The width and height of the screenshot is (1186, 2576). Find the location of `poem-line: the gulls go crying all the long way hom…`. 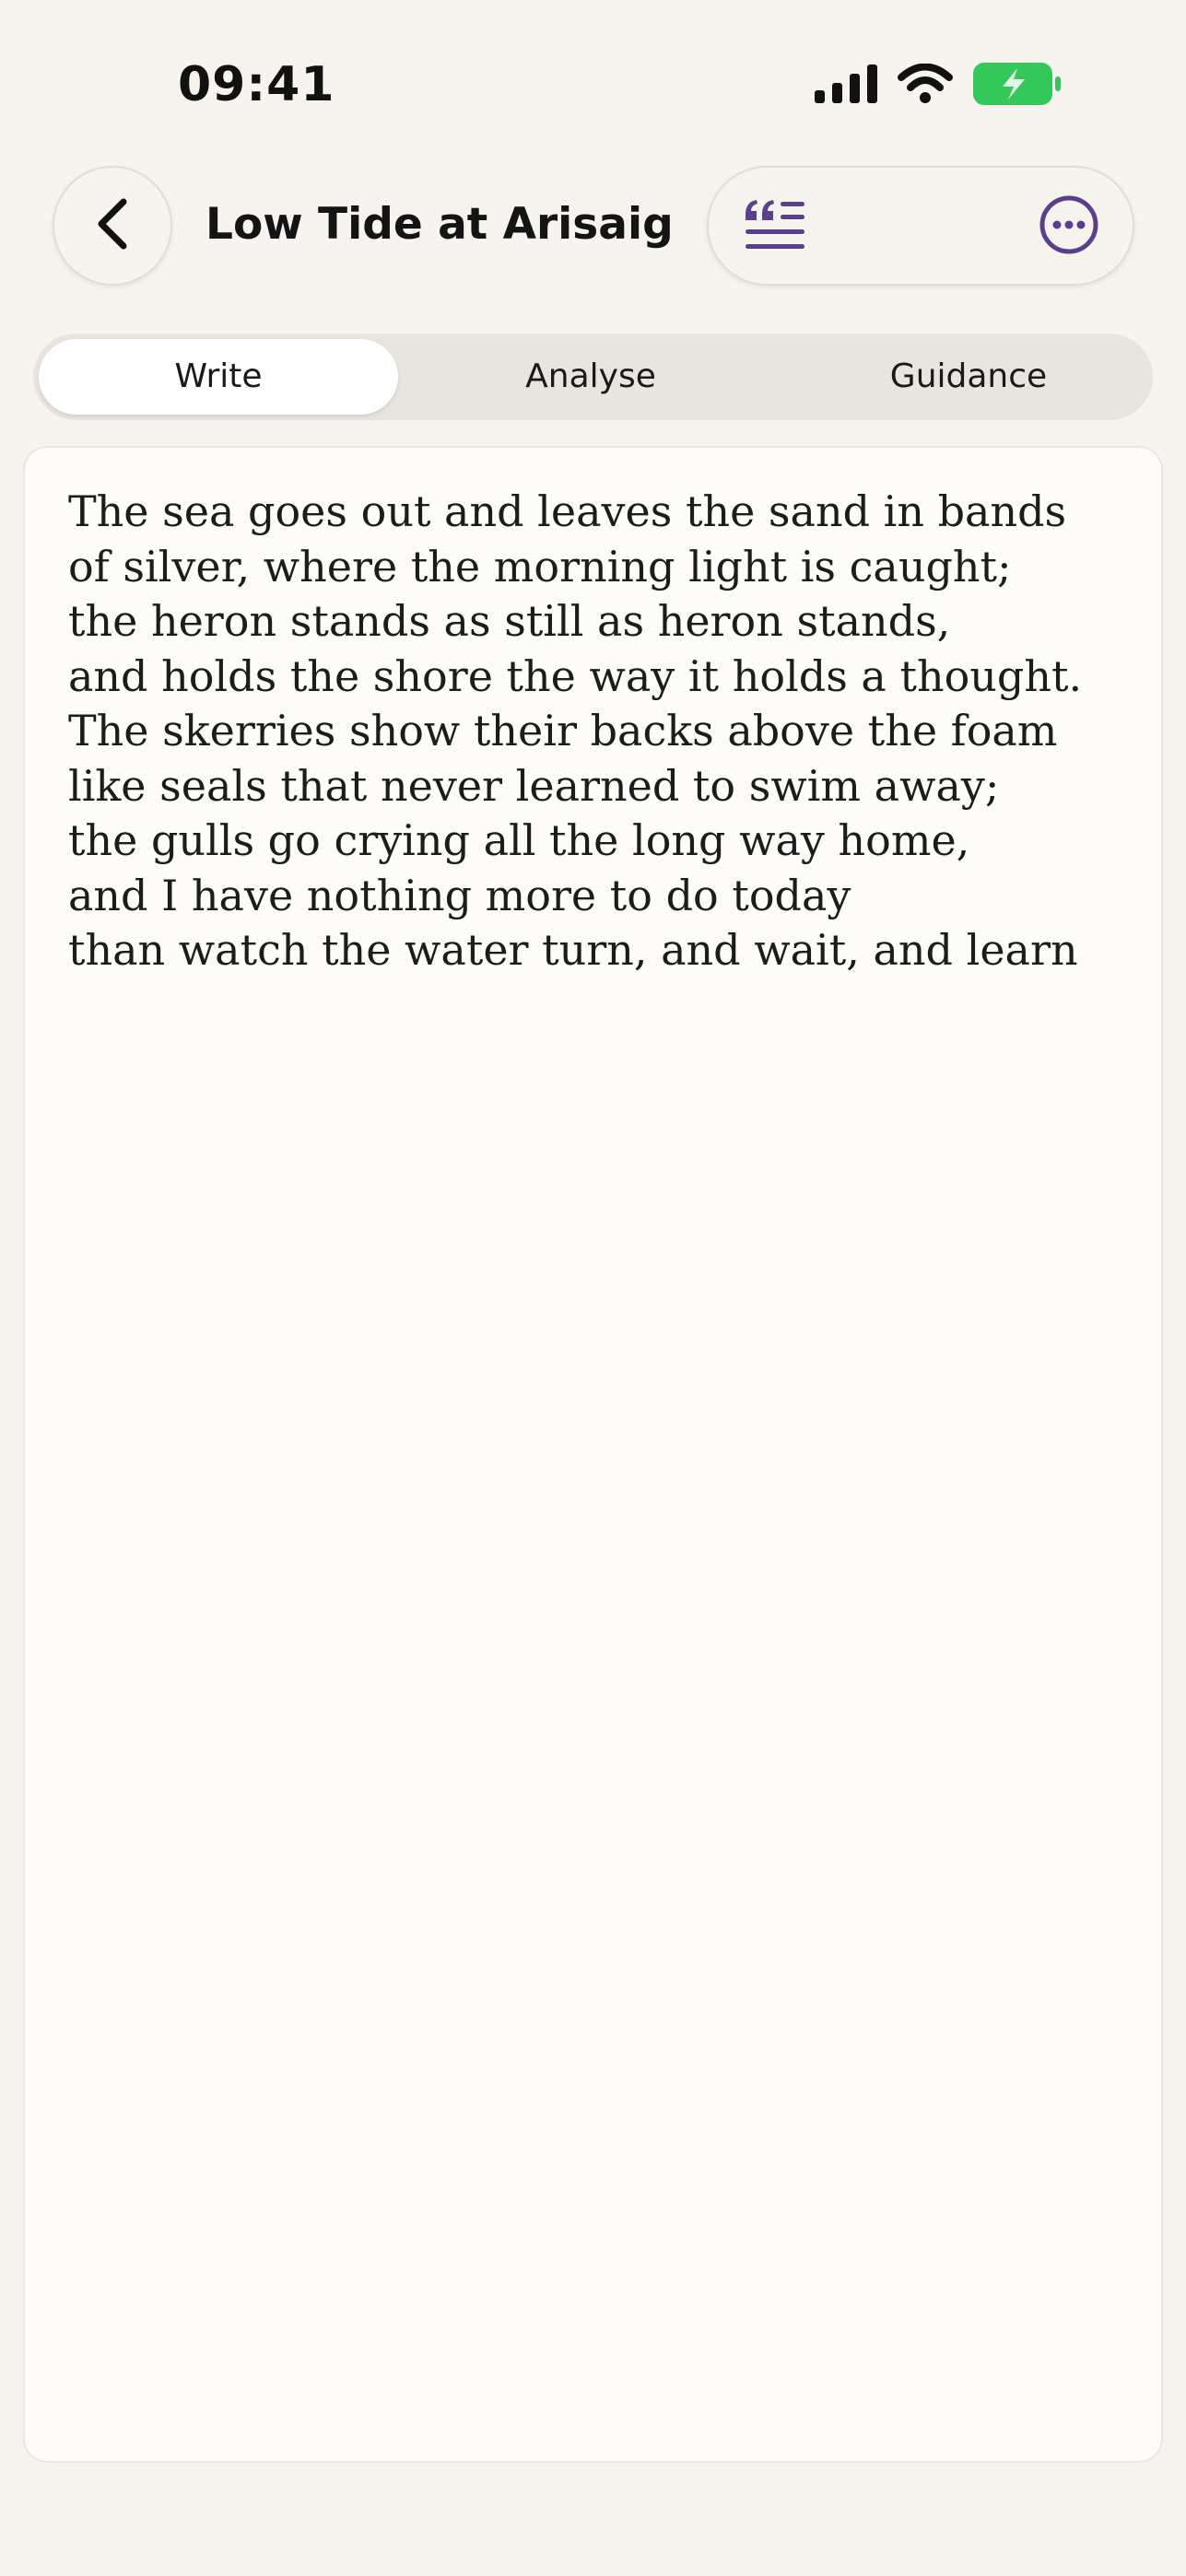

poem-line: the gulls go crying all the long way hom… is located at coordinates (519, 840).